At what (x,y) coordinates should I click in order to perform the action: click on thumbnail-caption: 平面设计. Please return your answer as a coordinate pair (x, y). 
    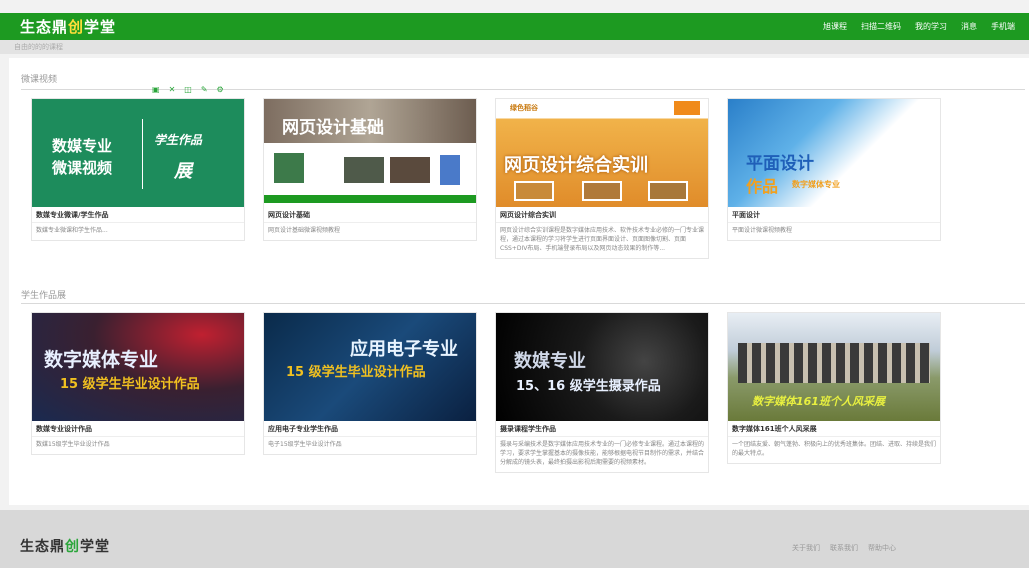
    Looking at the image, I should click on (780, 164).